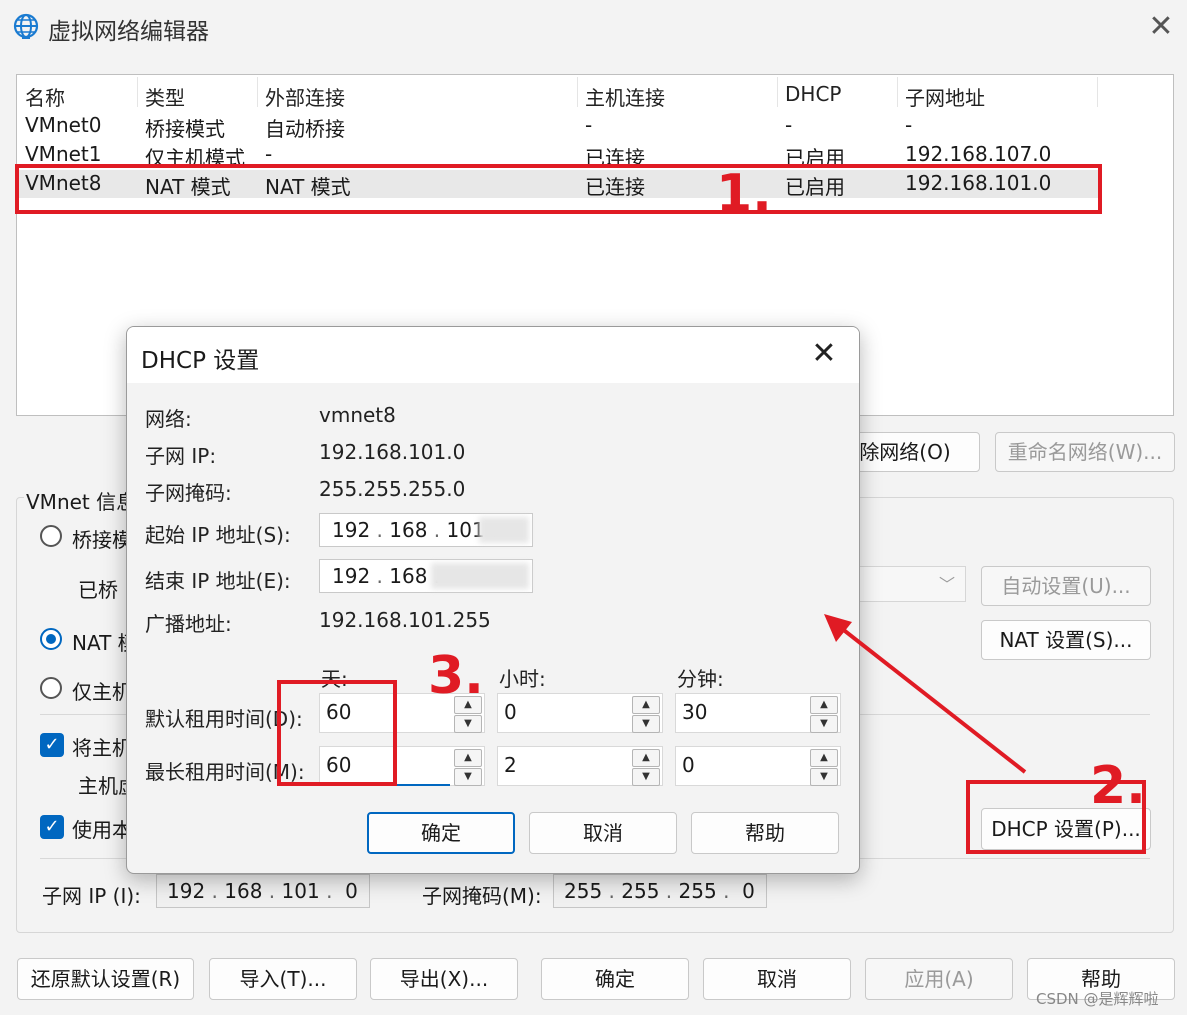  Describe the element at coordinates (1097, 999) in the screenshot. I see `watermark-text: CSDN @是辉辉啦` at that location.